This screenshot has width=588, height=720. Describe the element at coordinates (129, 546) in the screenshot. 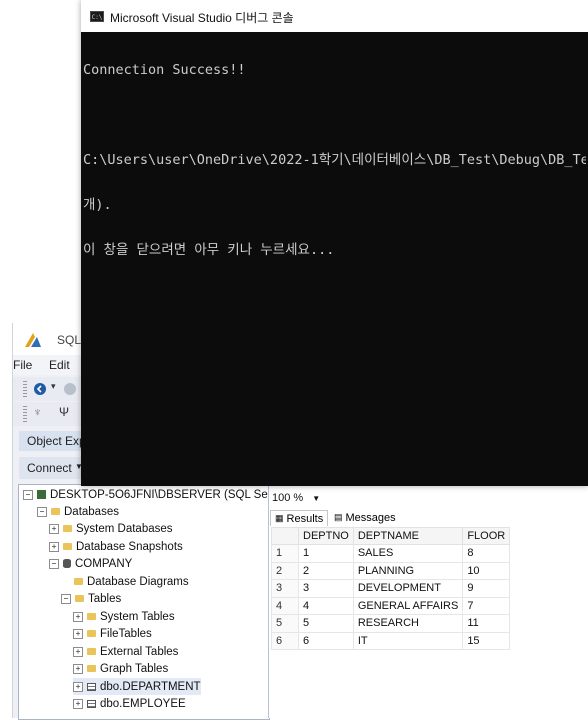

I see `tree-label-database-snapshots: Database Snapshots` at that location.